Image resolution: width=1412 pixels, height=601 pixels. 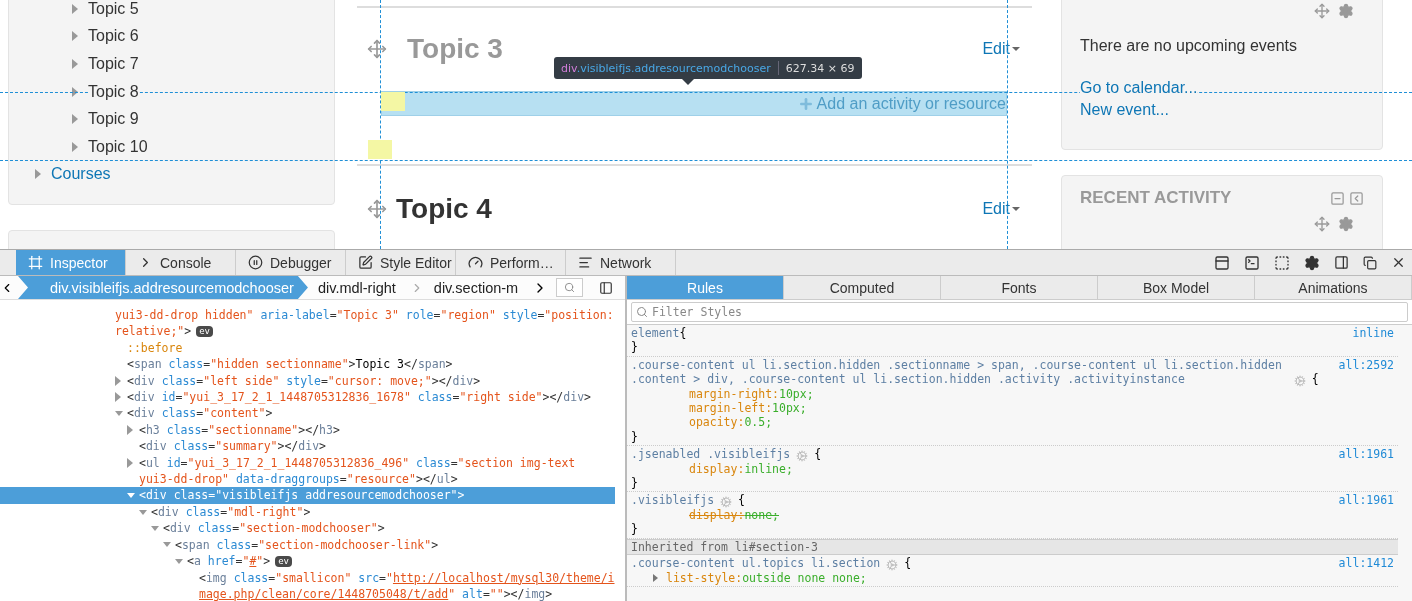 I want to click on markup-code: <div id="yui_3_17_2_1_1448705312836_1678" class="right side"></div>, so click(x=359, y=397).